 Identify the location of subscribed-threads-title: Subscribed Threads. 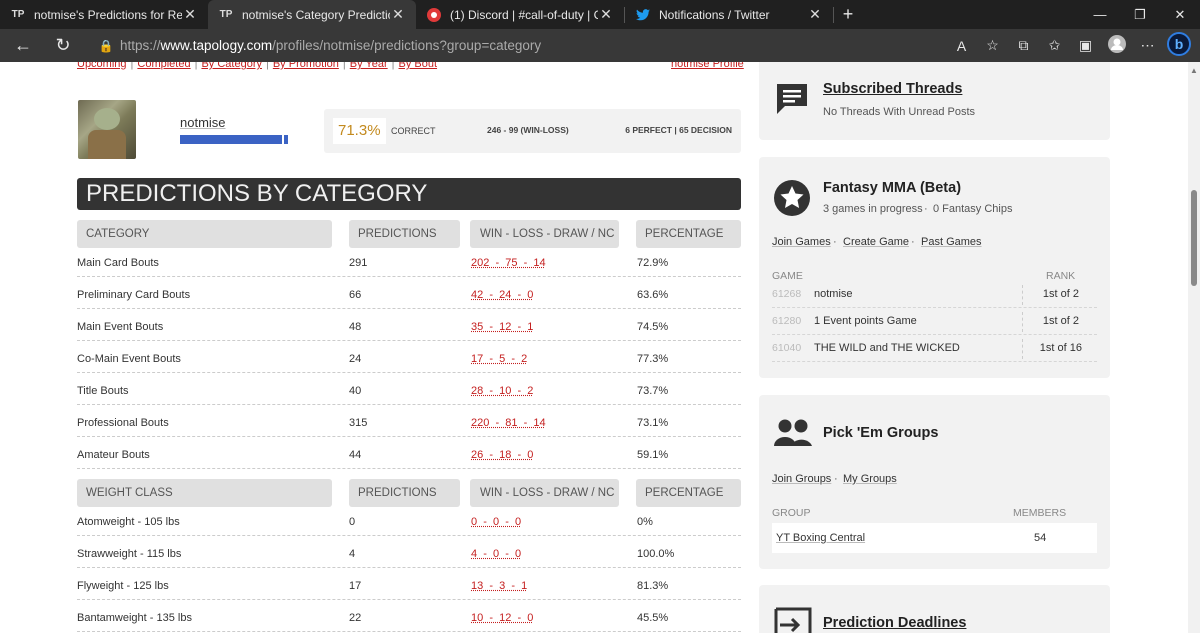
(892, 89).